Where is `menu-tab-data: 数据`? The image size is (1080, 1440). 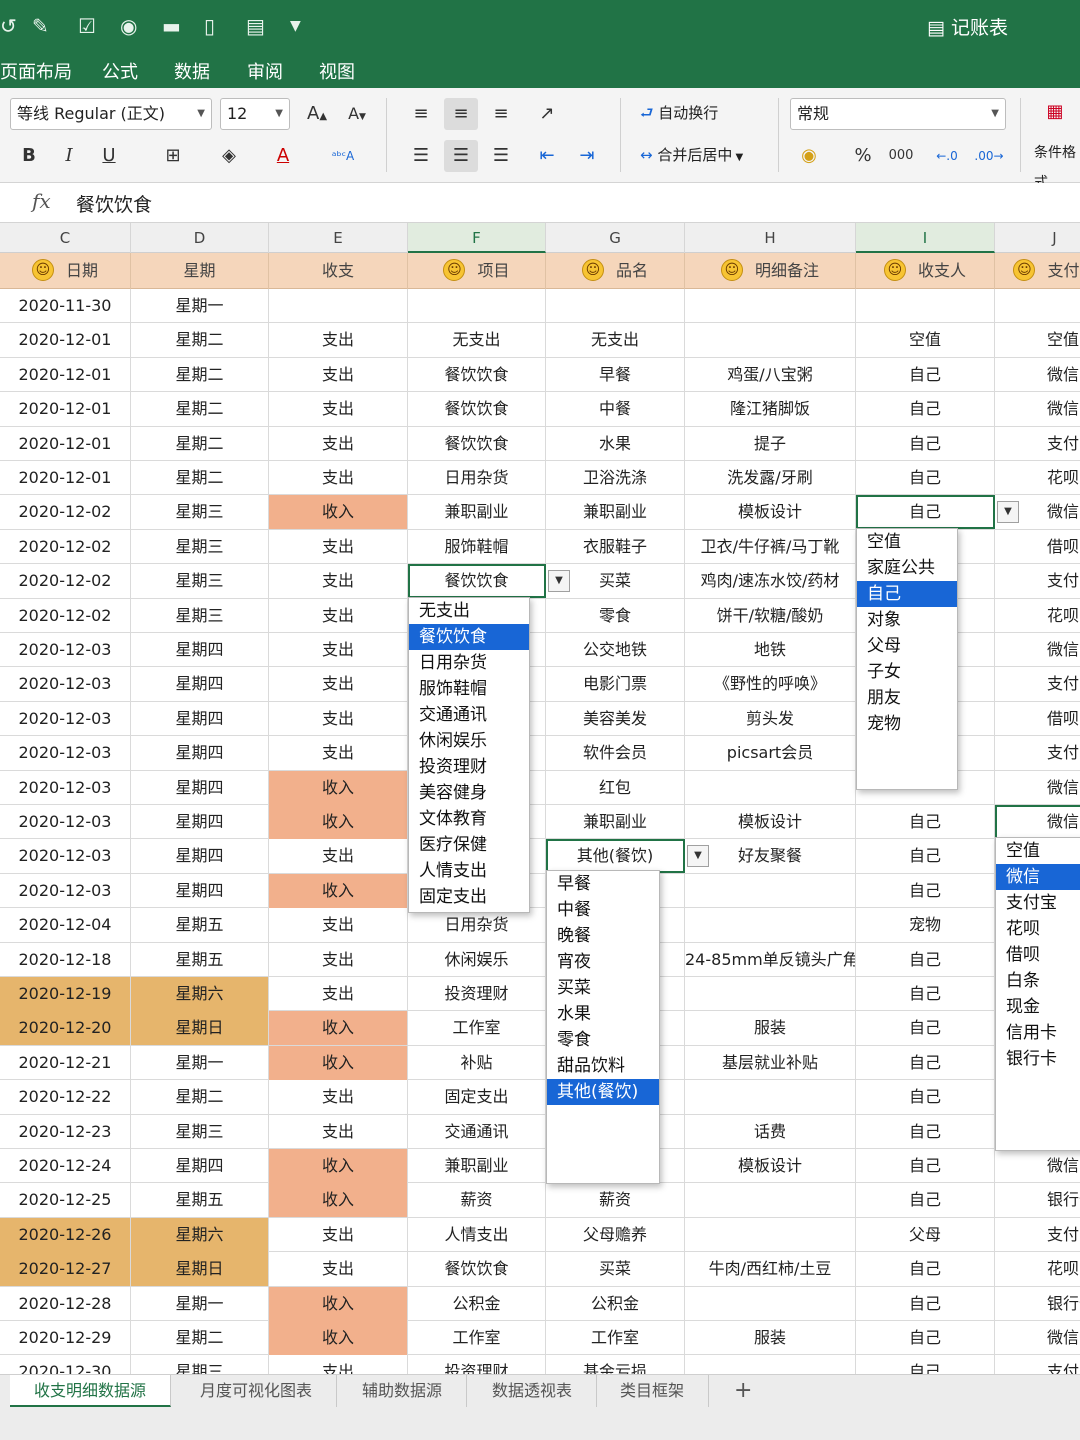
menu-tab-data: 数据 is located at coordinates (192, 71).